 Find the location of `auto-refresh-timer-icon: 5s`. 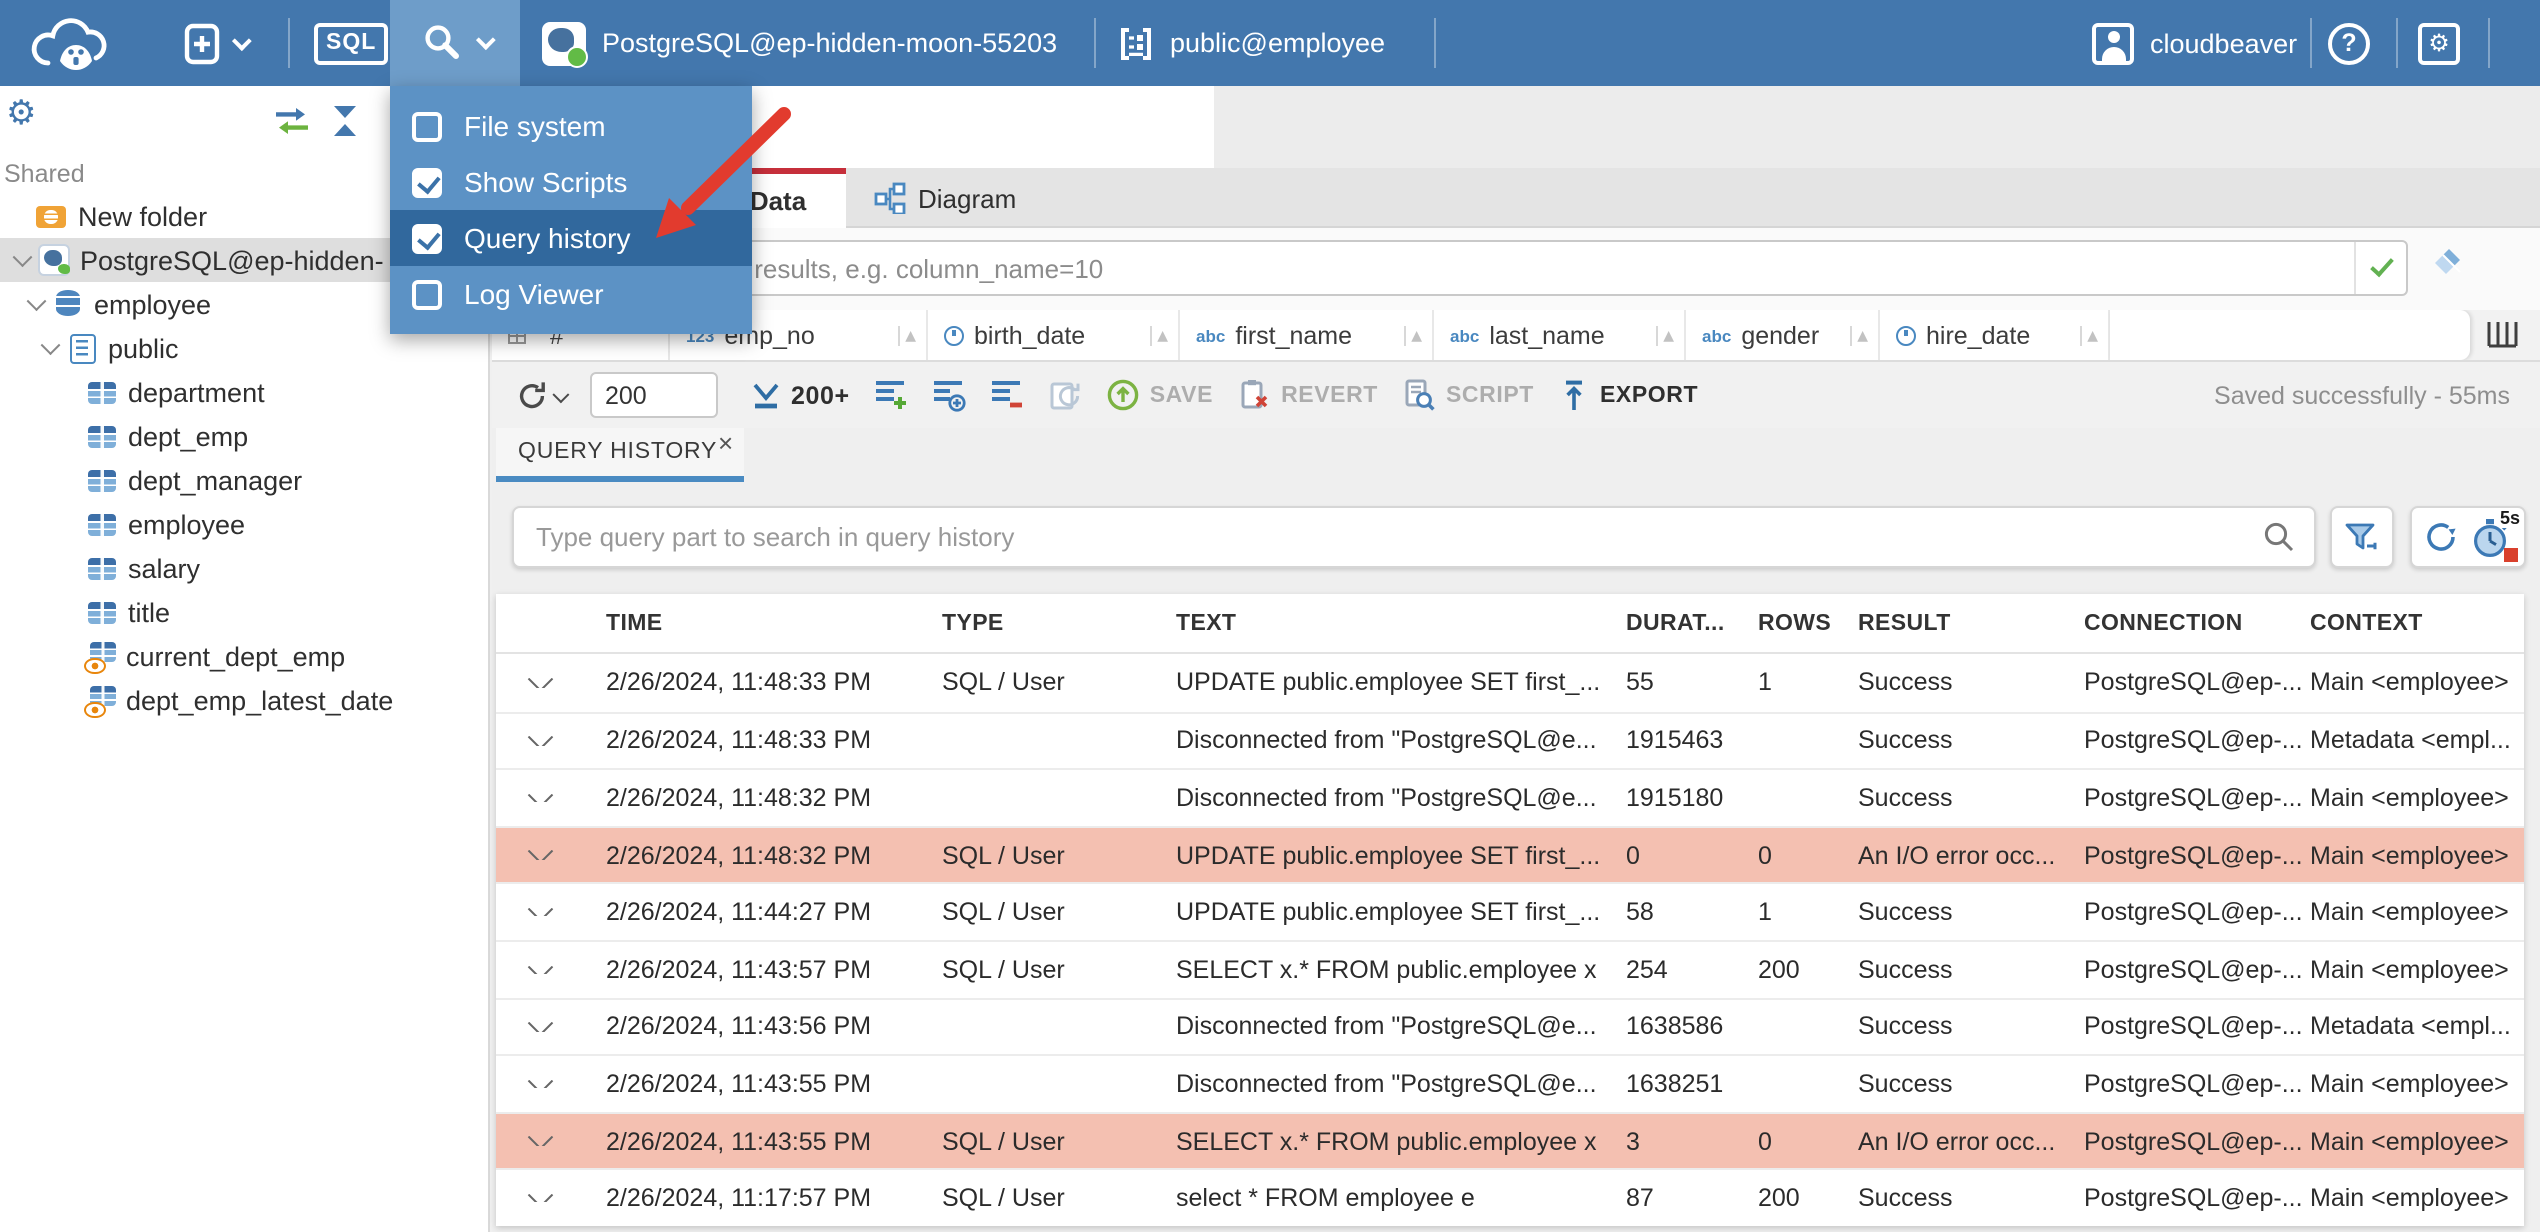

auto-refresh-timer-icon: 5s is located at coordinates (2495, 534).